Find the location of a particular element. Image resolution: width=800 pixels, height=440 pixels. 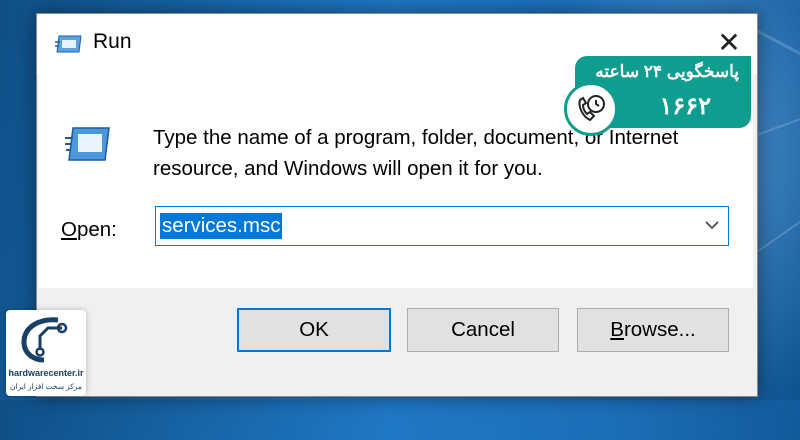

run-icon is located at coordinates (68, 44).